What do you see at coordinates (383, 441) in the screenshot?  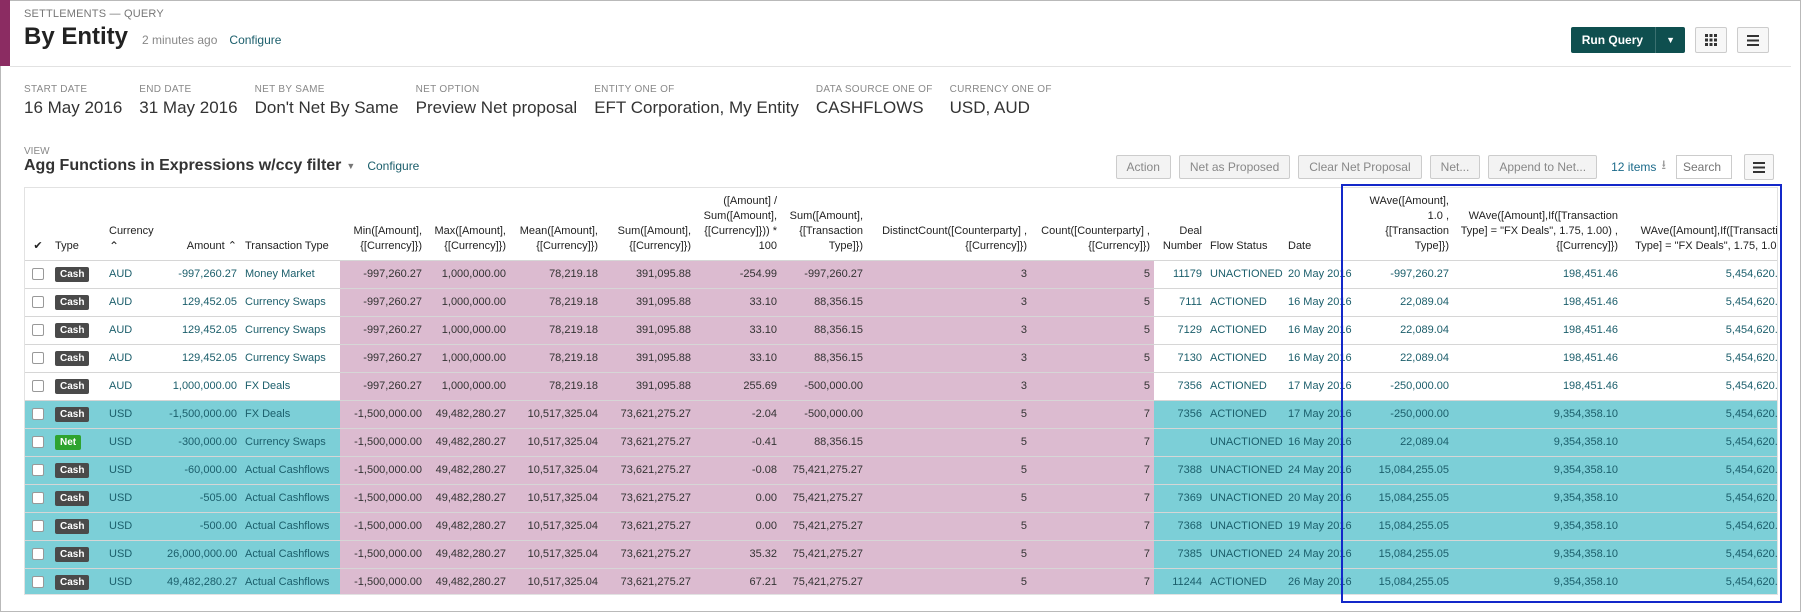 I see `cell-min: -1,500,000.00` at bounding box center [383, 441].